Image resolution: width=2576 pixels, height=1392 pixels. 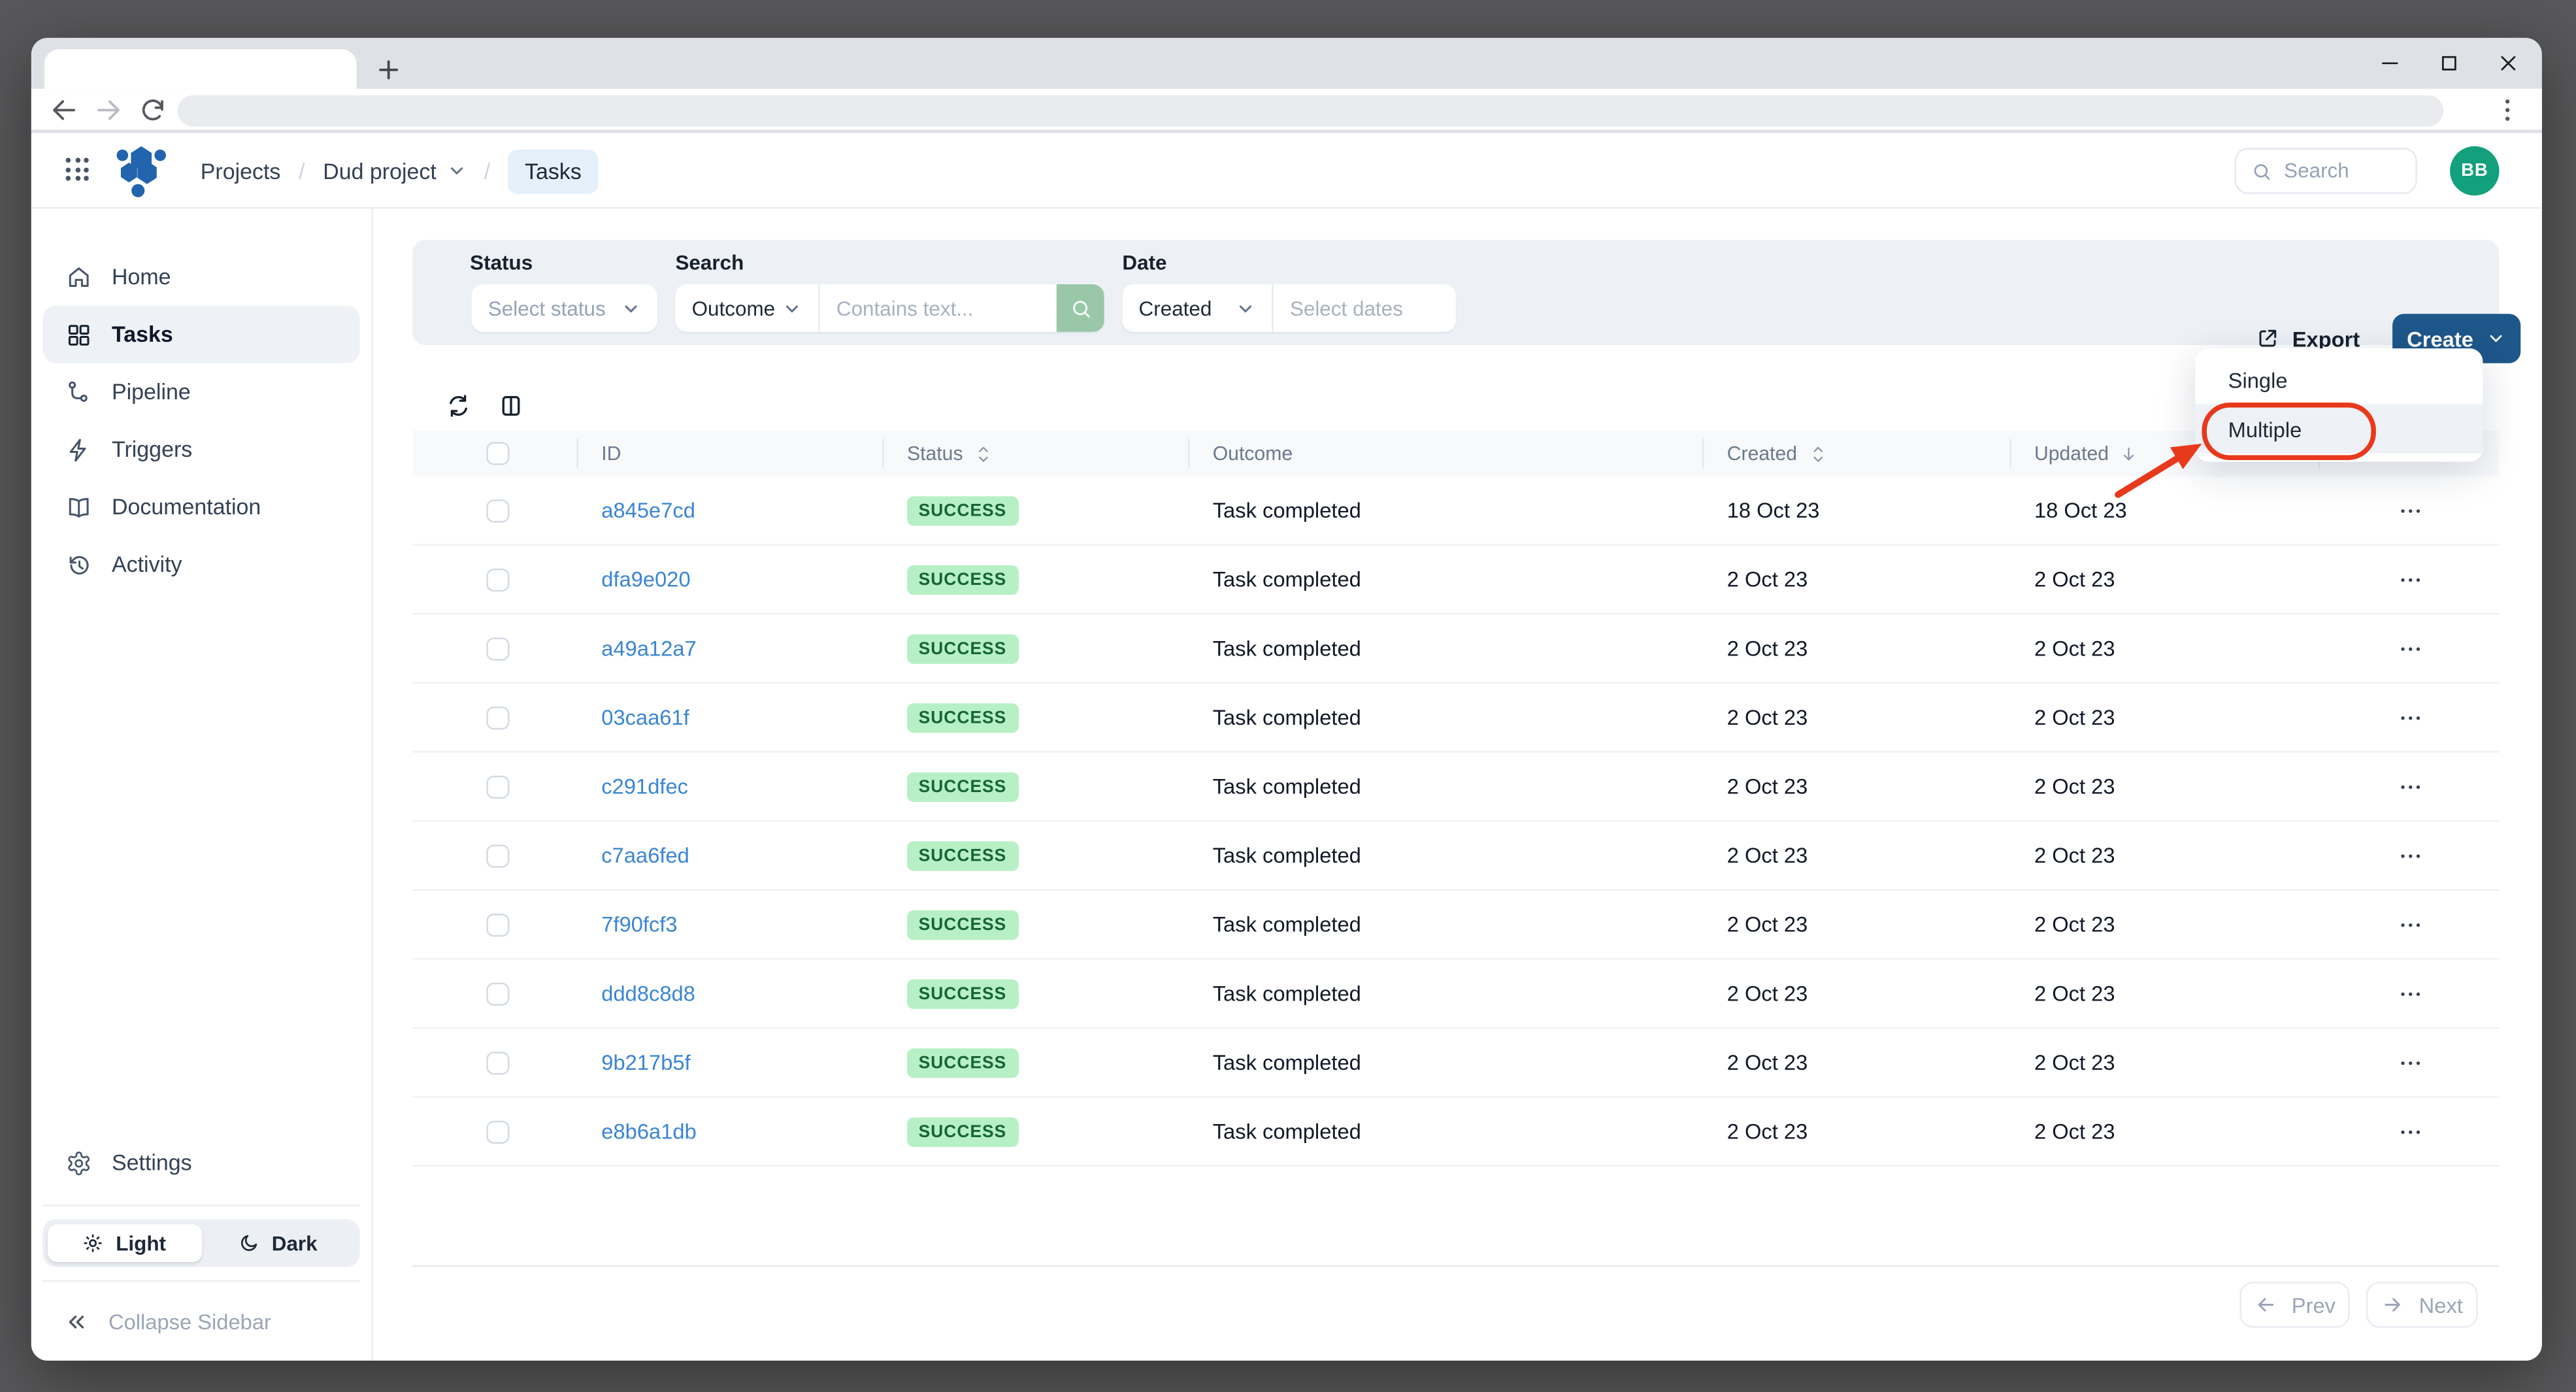 What do you see at coordinates (124, 1243) in the screenshot?
I see `theme-light-button: Light` at bounding box center [124, 1243].